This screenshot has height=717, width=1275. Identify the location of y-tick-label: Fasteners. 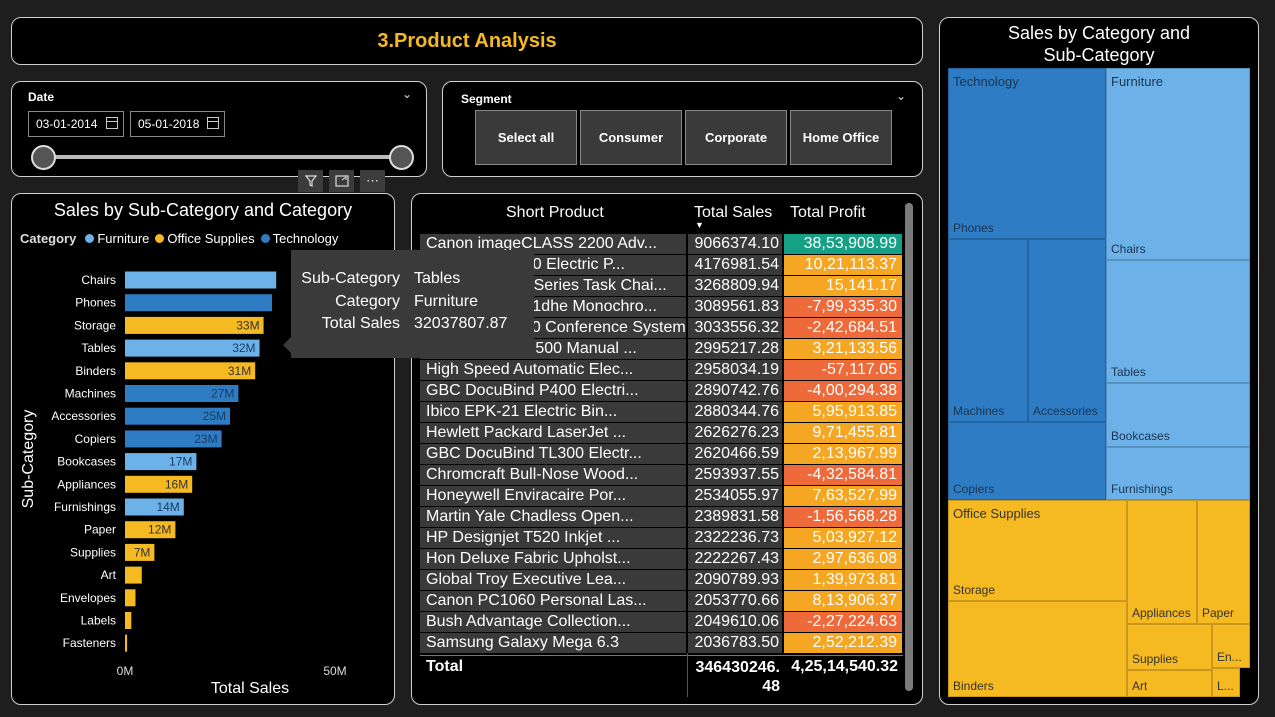
(89, 643).